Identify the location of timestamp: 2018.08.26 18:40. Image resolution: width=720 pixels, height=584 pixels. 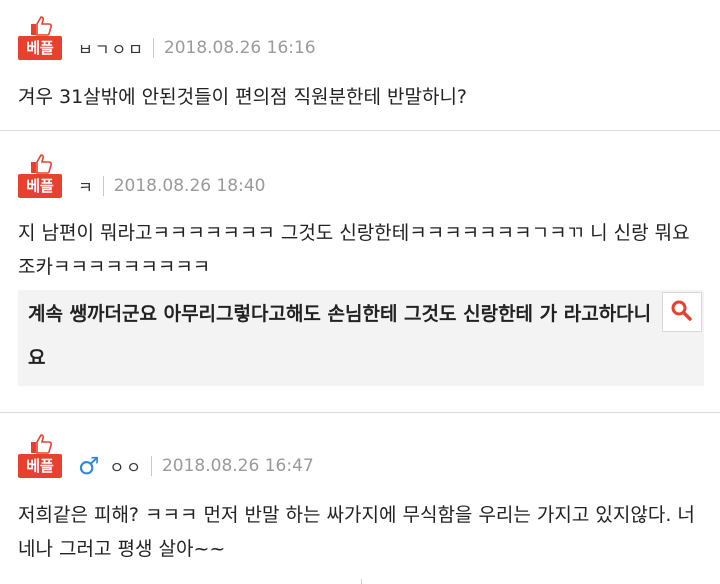
(189, 186).